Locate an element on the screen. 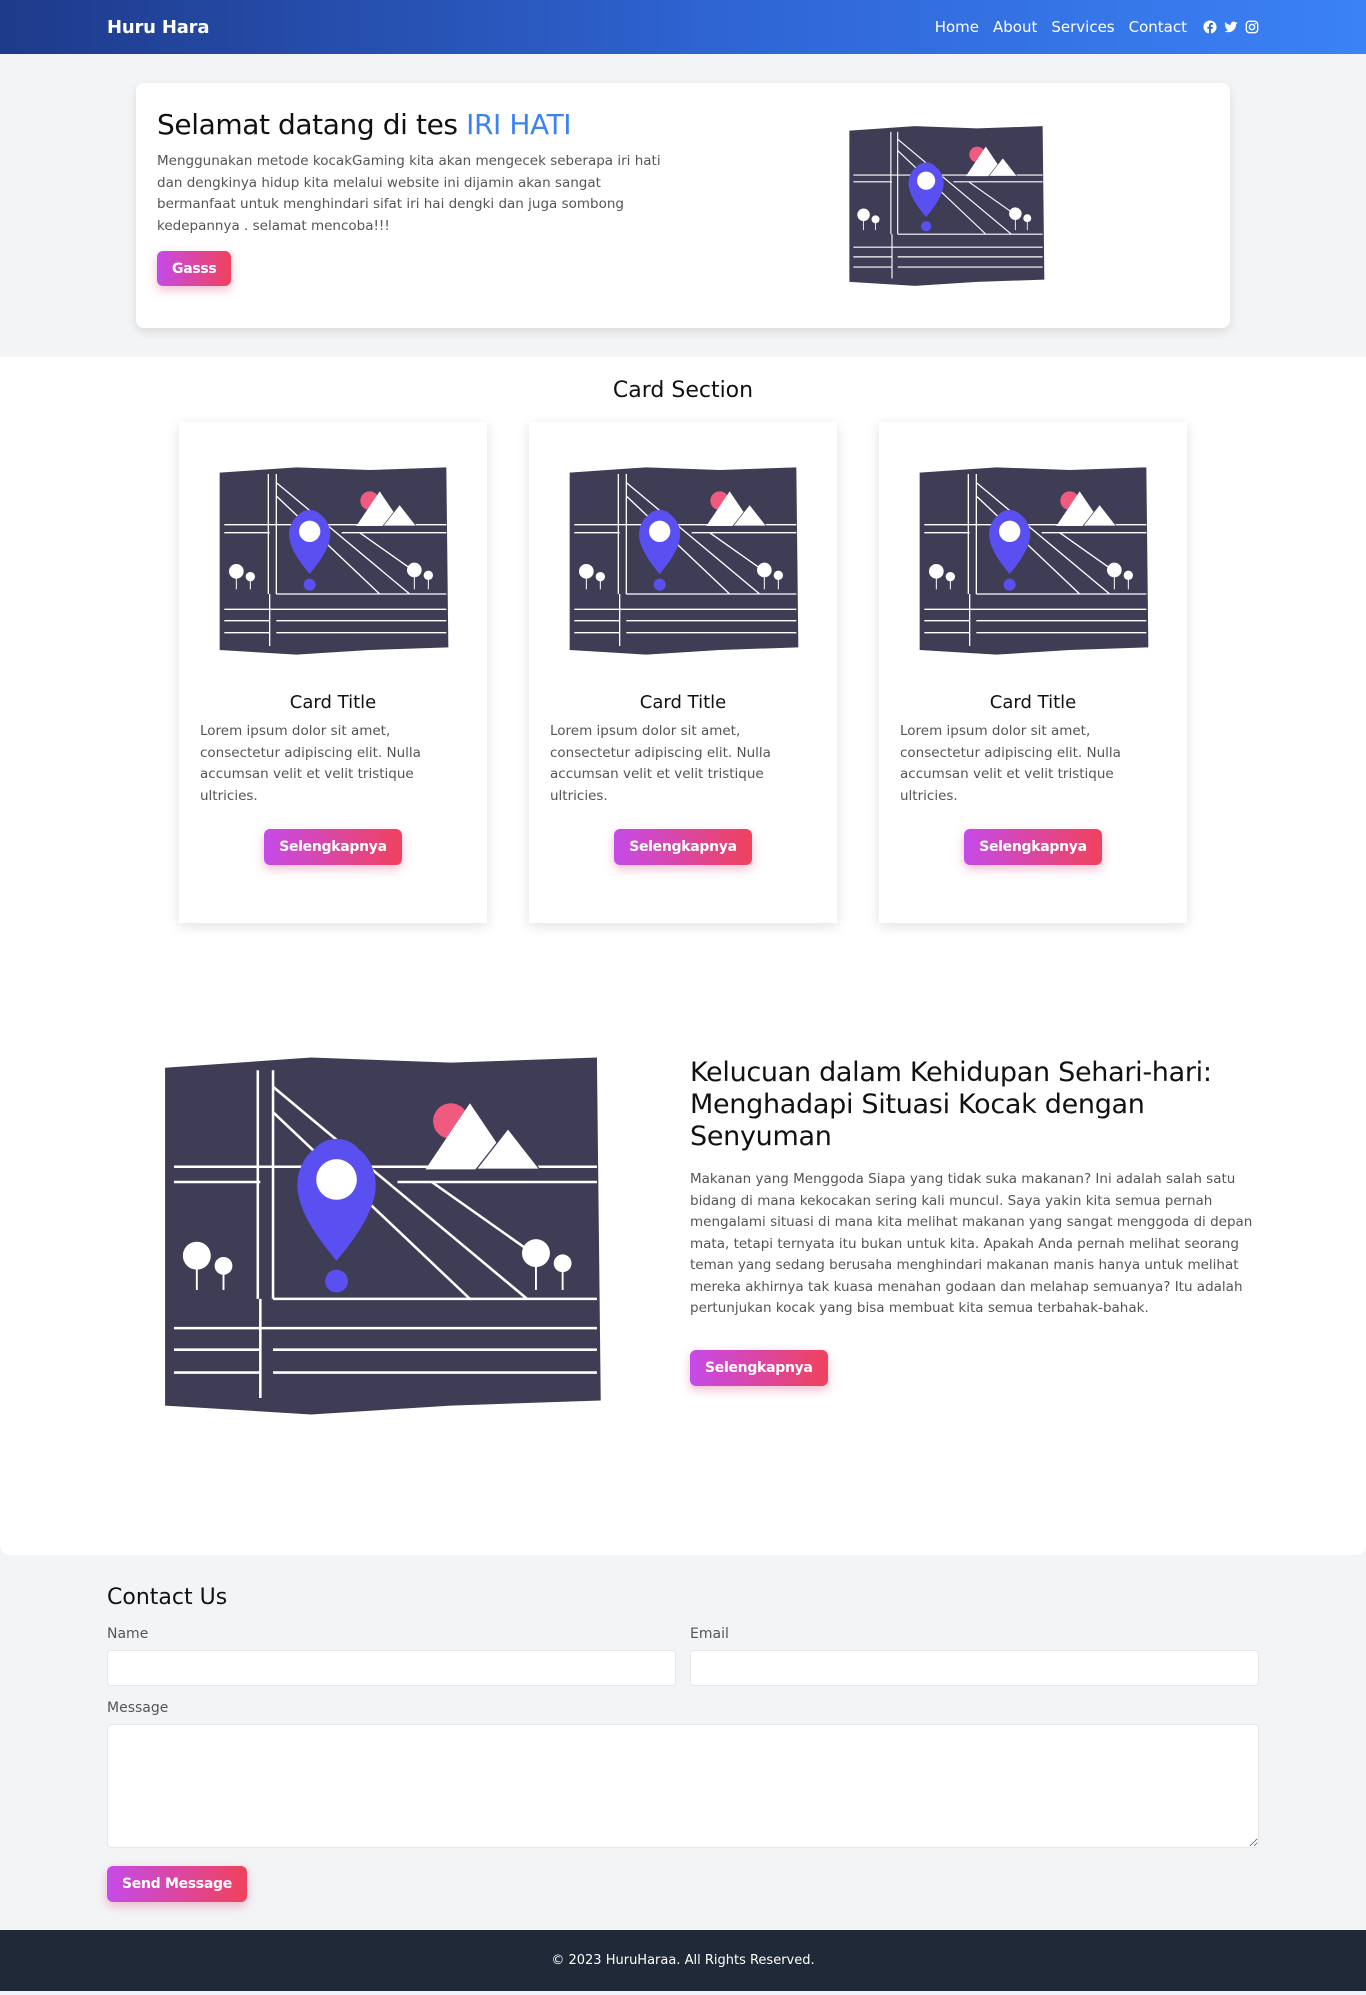  social-links is located at coordinates (1231, 27).